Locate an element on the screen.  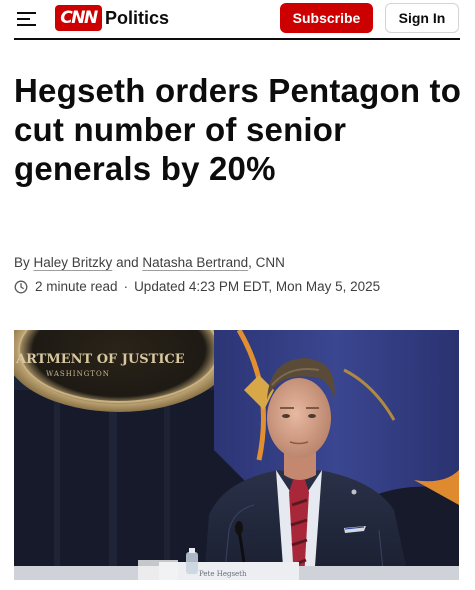
byline-conjunction: and is located at coordinates (127, 262).